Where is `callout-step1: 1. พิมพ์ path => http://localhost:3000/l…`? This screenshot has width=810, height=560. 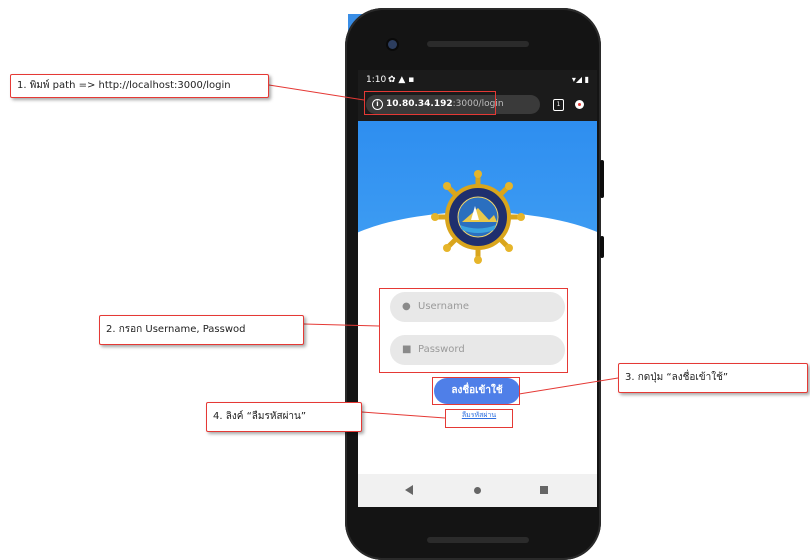 callout-step1: 1. พิมพ์ path => http://localhost:3000/l… is located at coordinates (139, 86).